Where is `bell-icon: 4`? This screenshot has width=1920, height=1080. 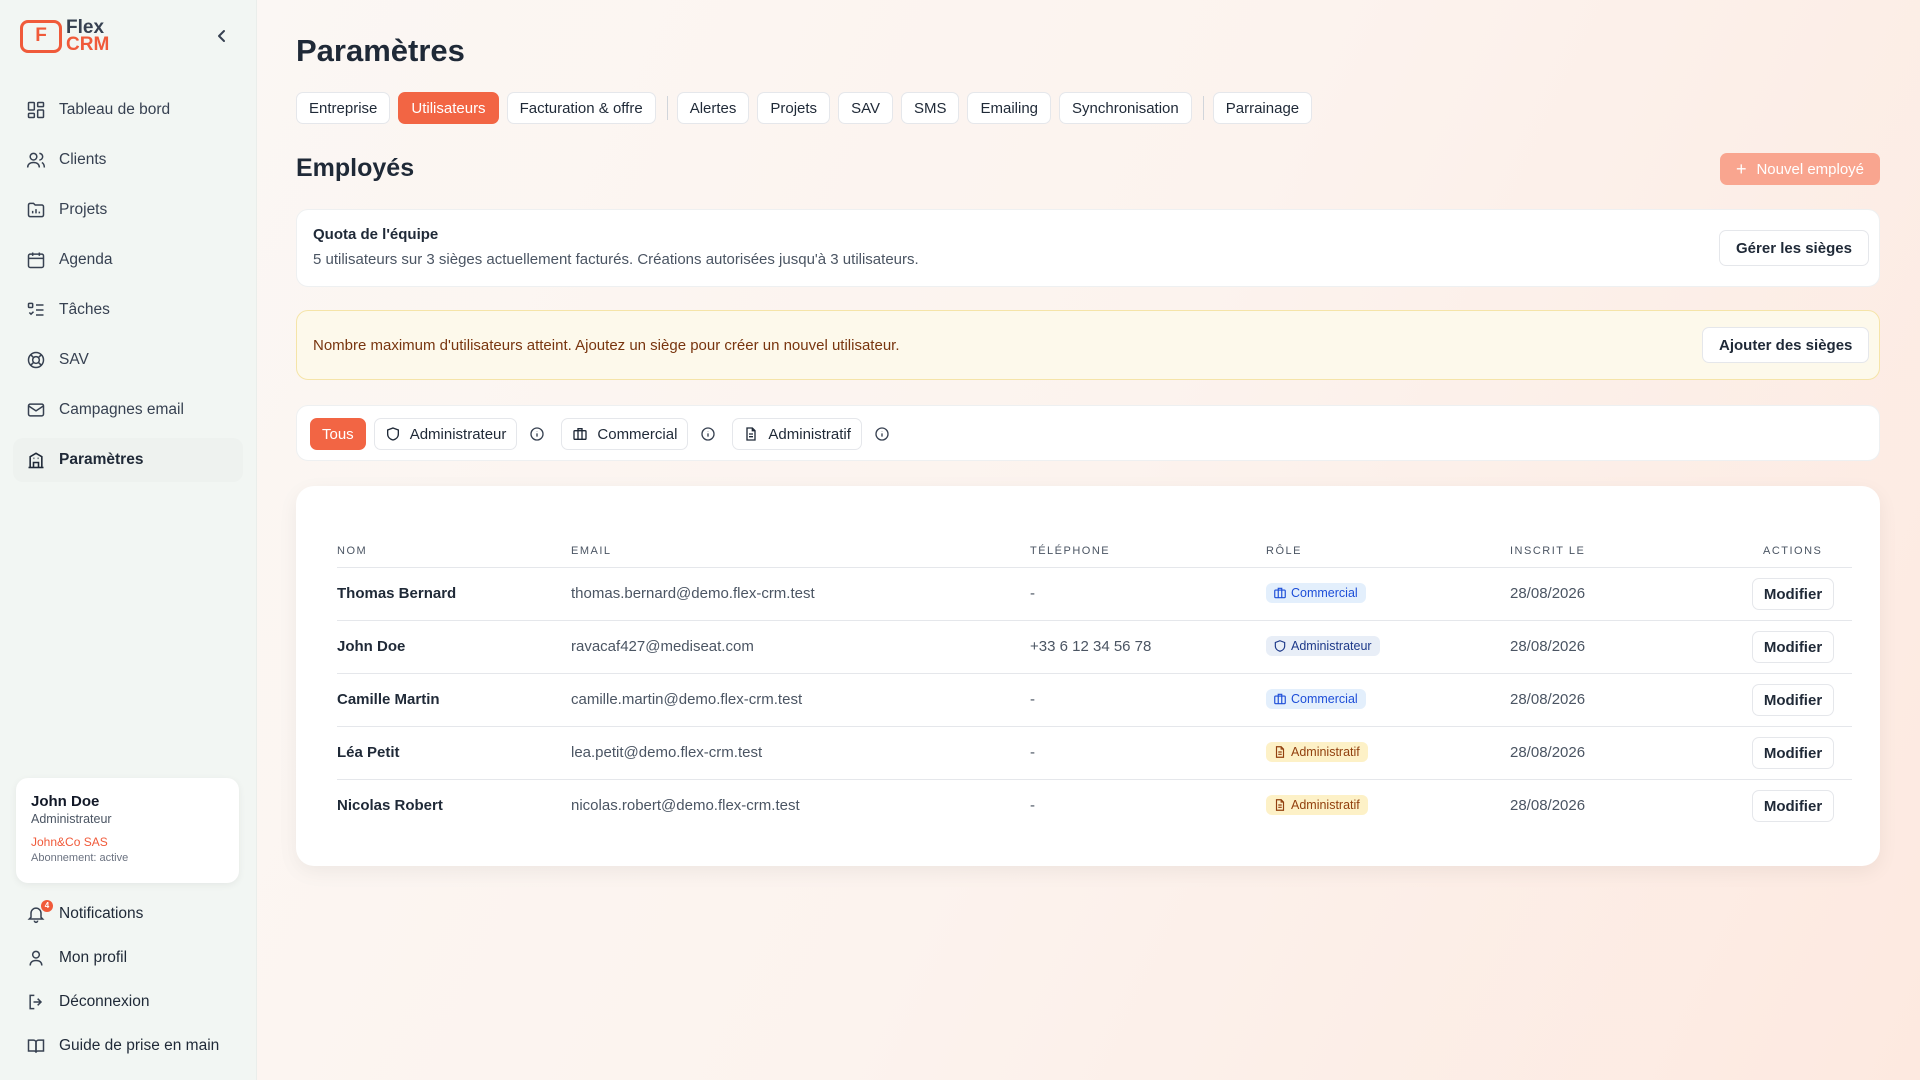
bell-icon: 4 is located at coordinates (39, 912).